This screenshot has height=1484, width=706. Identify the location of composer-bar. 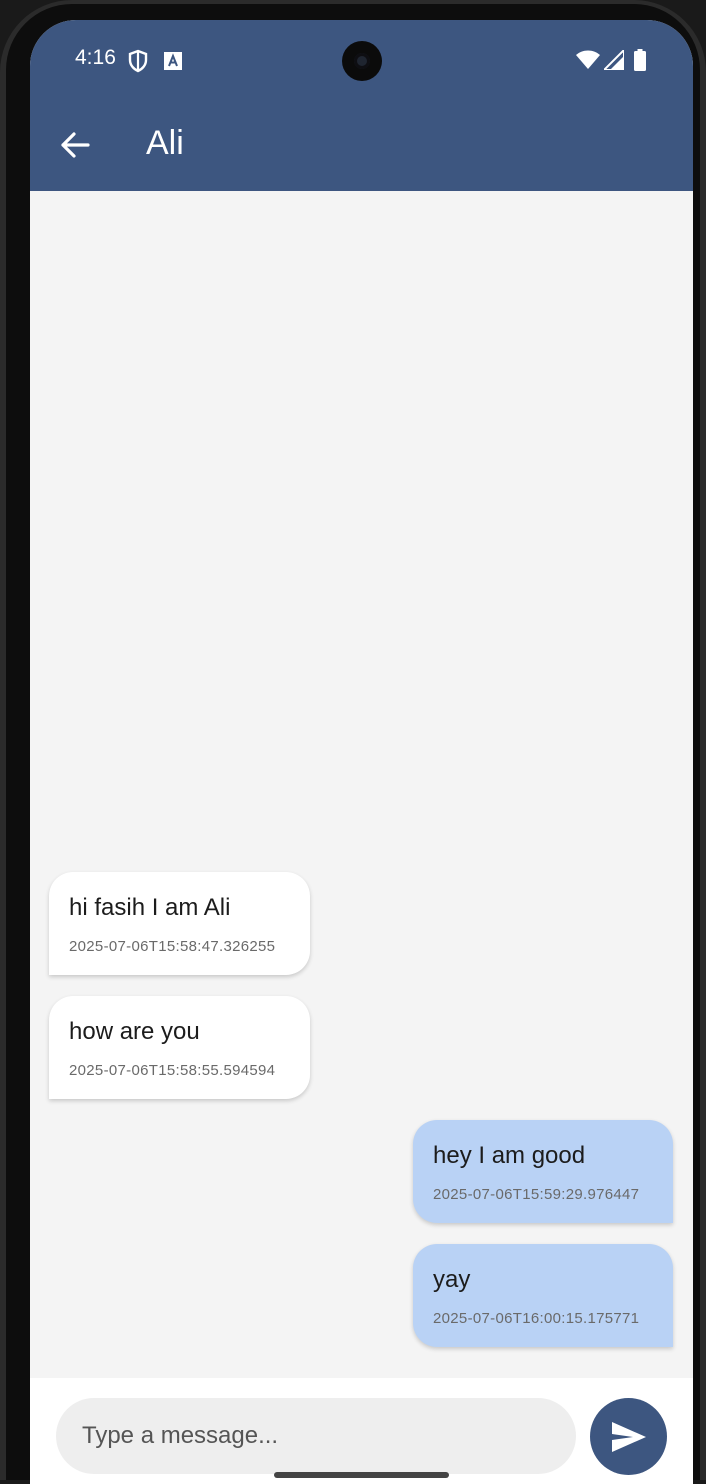
(361, 1431).